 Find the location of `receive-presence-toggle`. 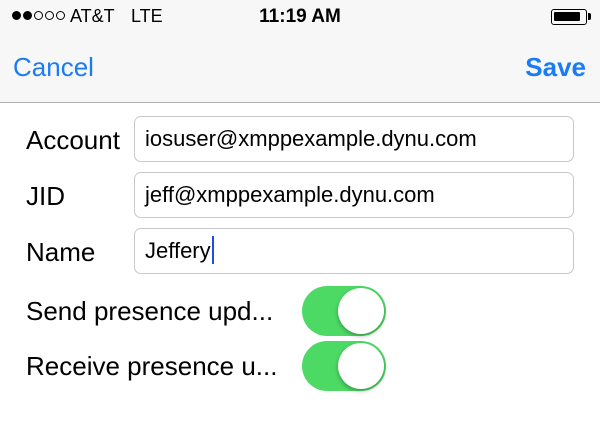

receive-presence-toggle is located at coordinates (344, 366).